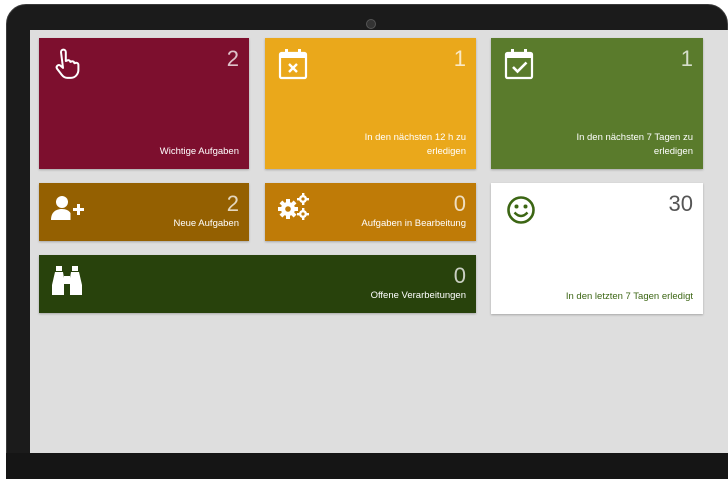 This screenshot has height=479, width=728. Describe the element at coordinates (199, 151) in the screenshot. I see `tile-label: Wichtige Aufgaben` at that location.